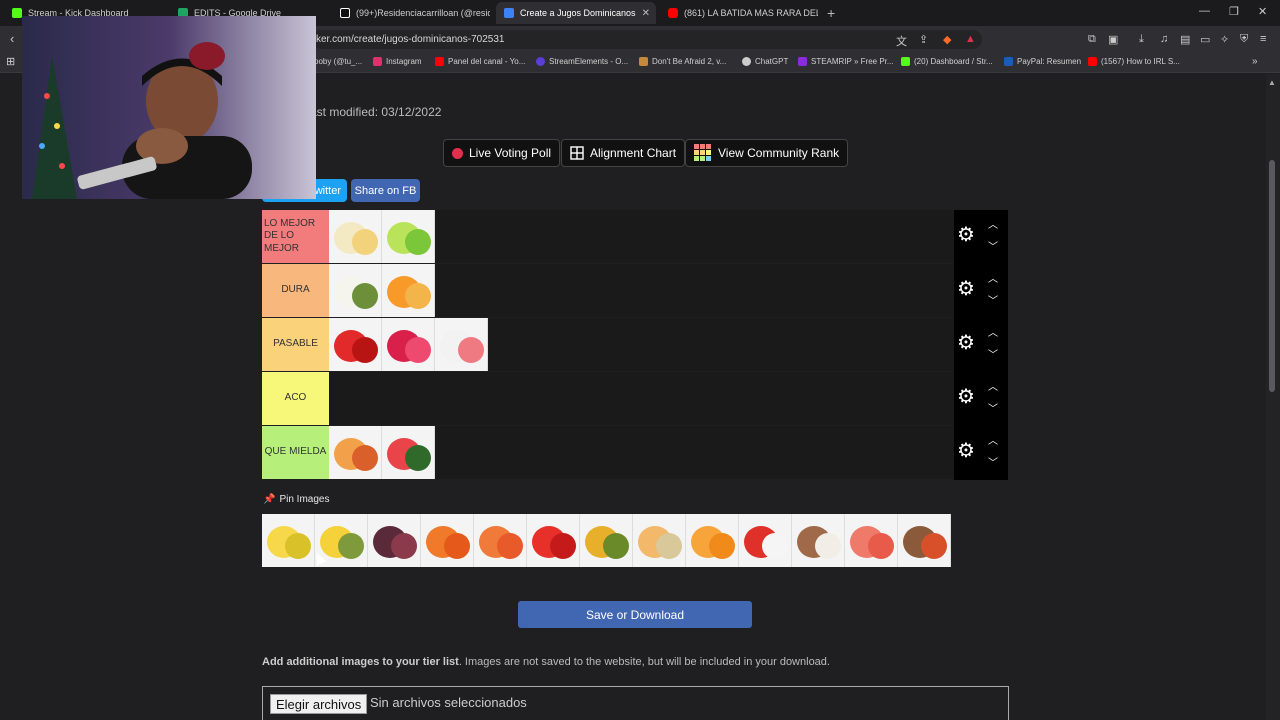 This screenshot has width=1280, height=720. I want to click on brave-rewards-icon: ▲, so click(970, 39).